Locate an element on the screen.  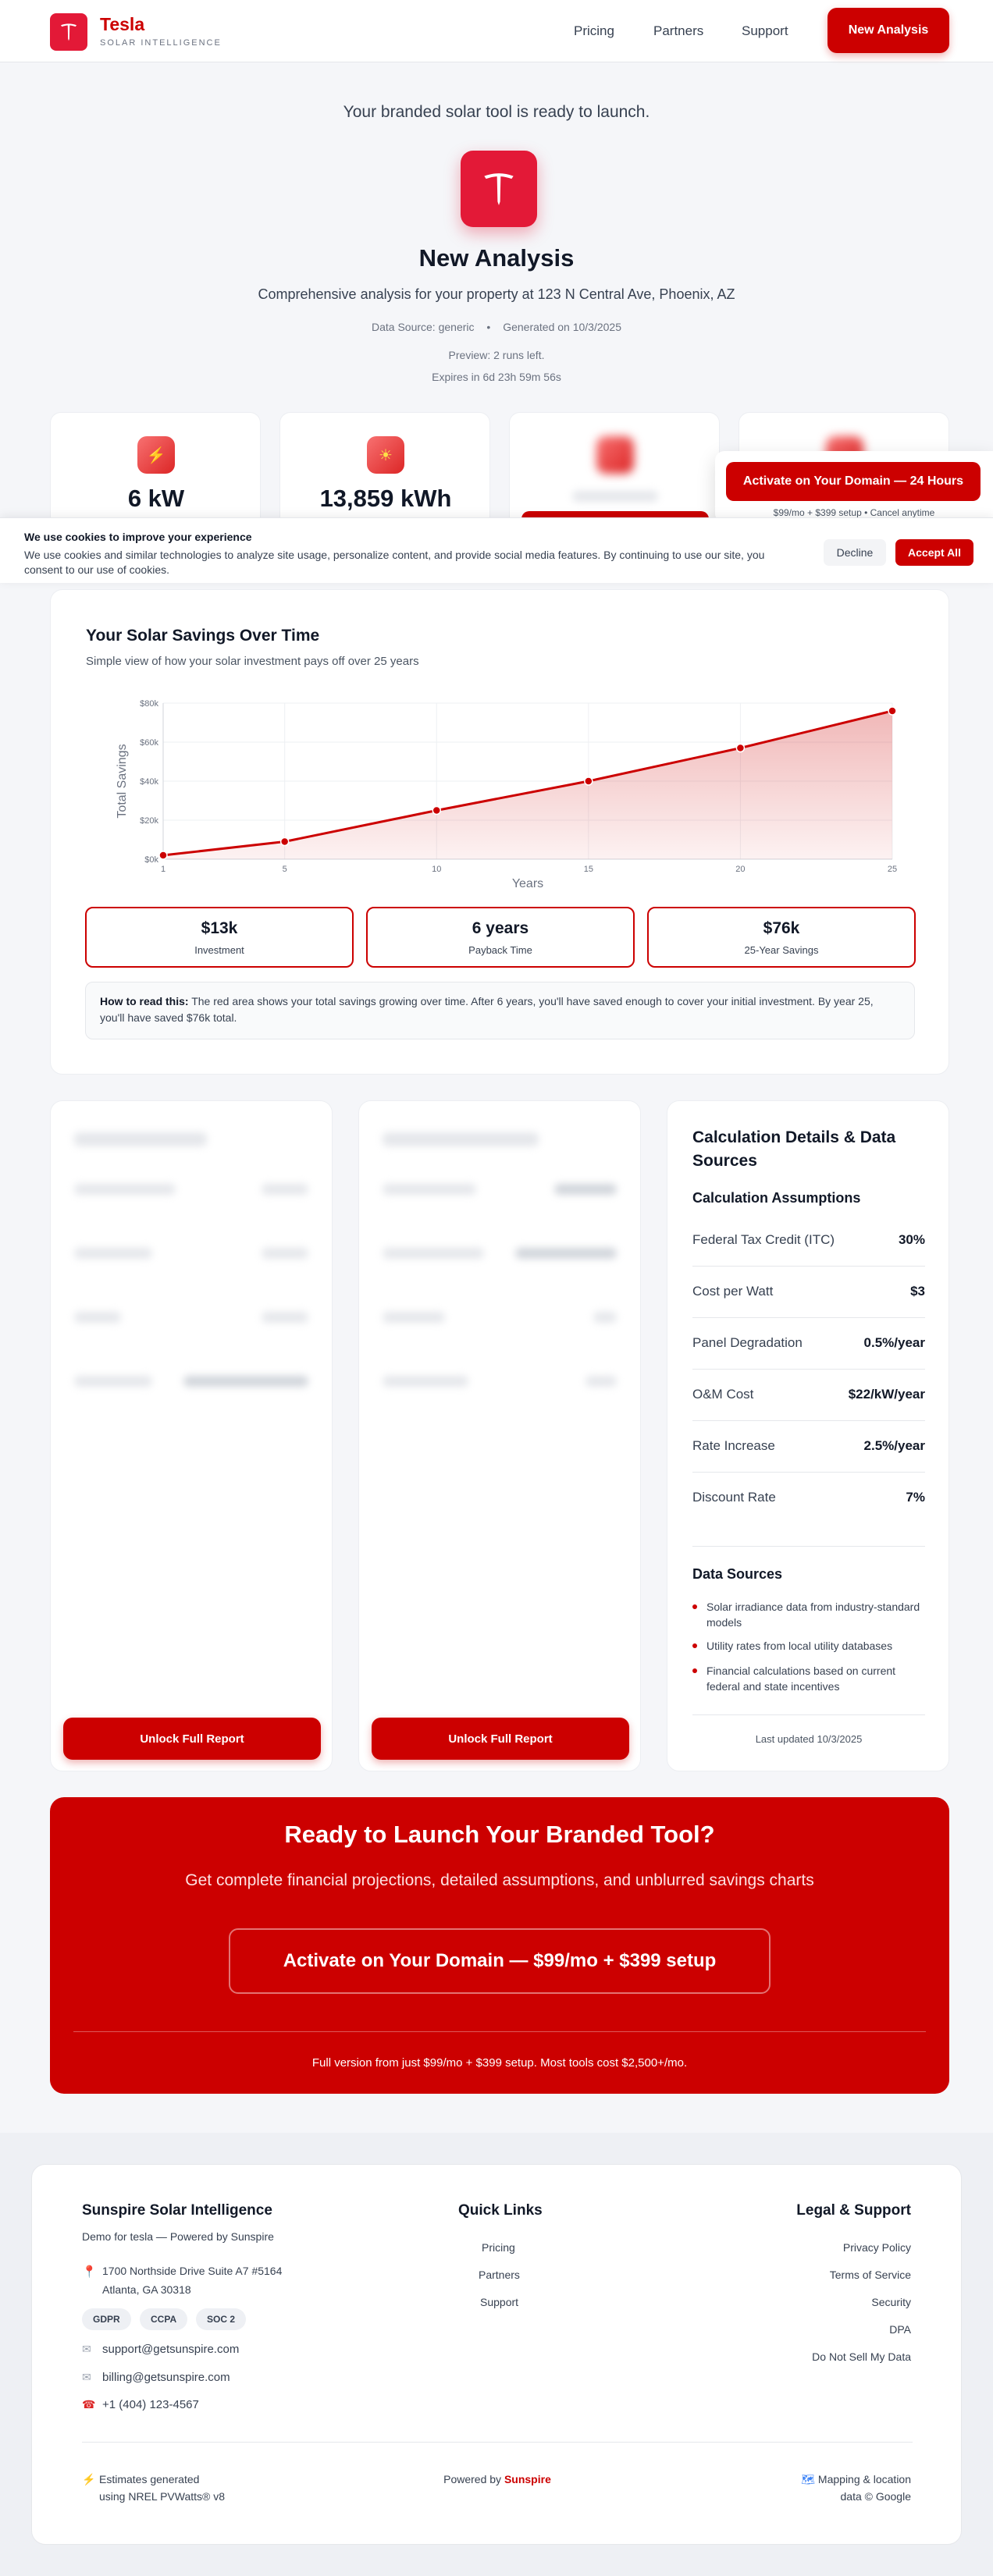
y-tick-label: $20k is located at coordinates (149, 821).